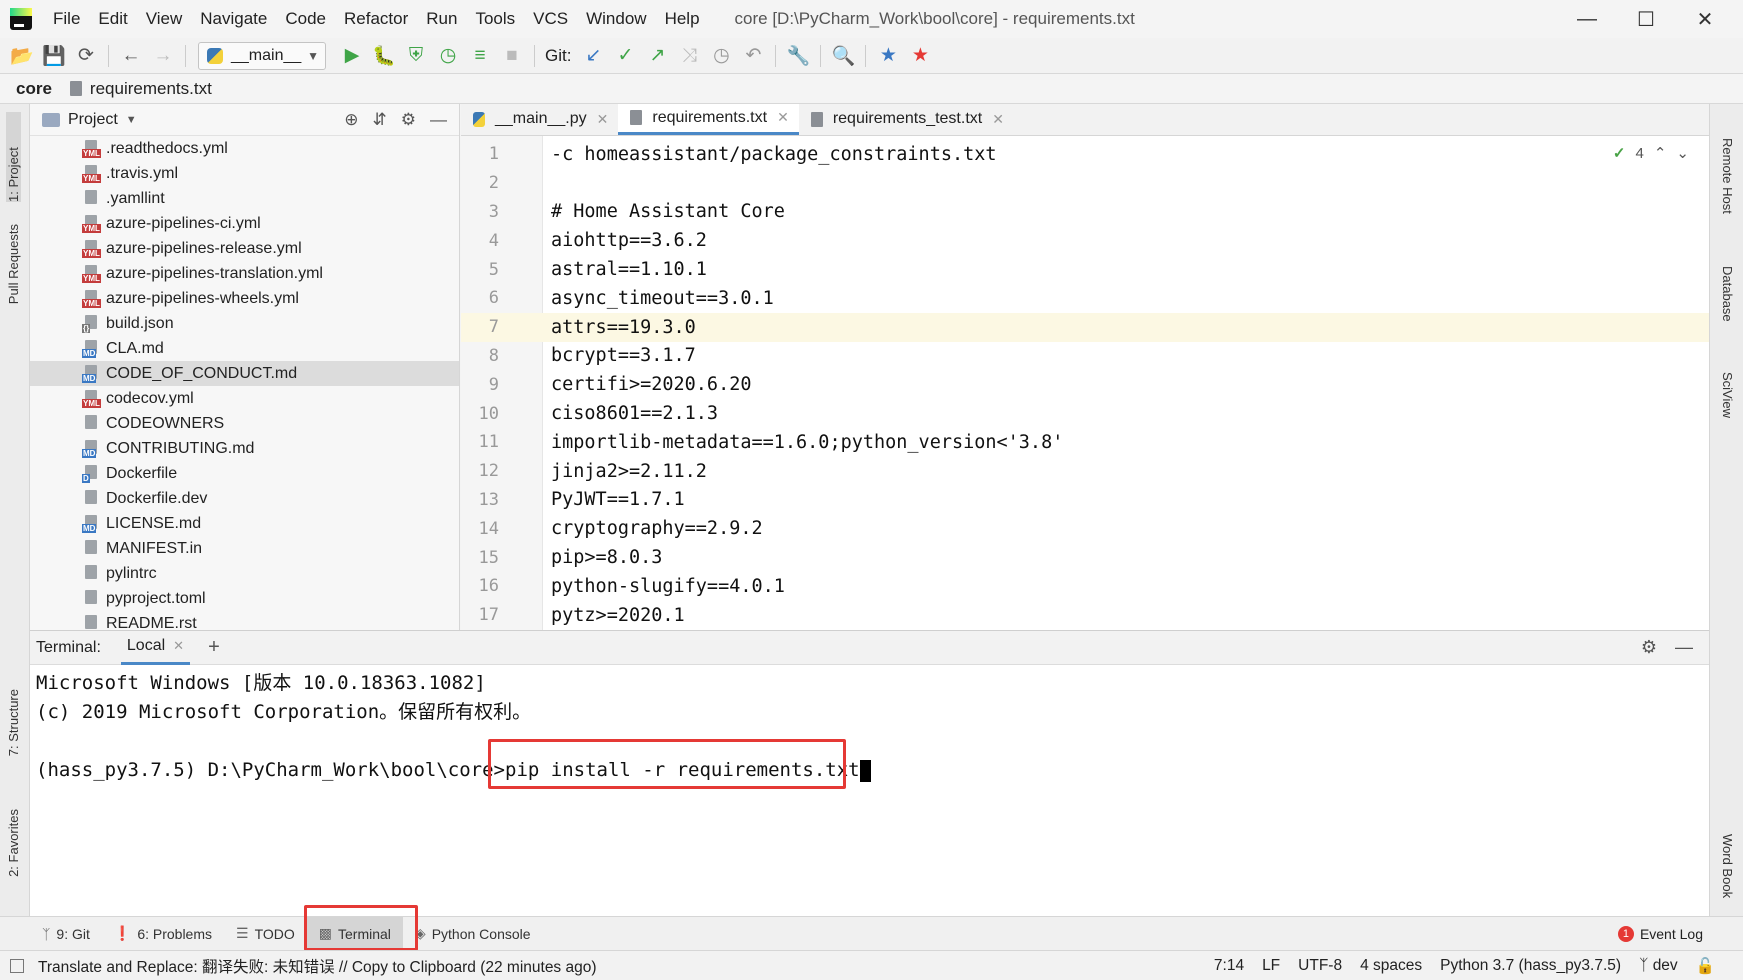 This screenshot has width=1743, height=980. Describe the element at coordinates (593, 56) in the screenshot. I see `git-update-icon: ↙` at that location.